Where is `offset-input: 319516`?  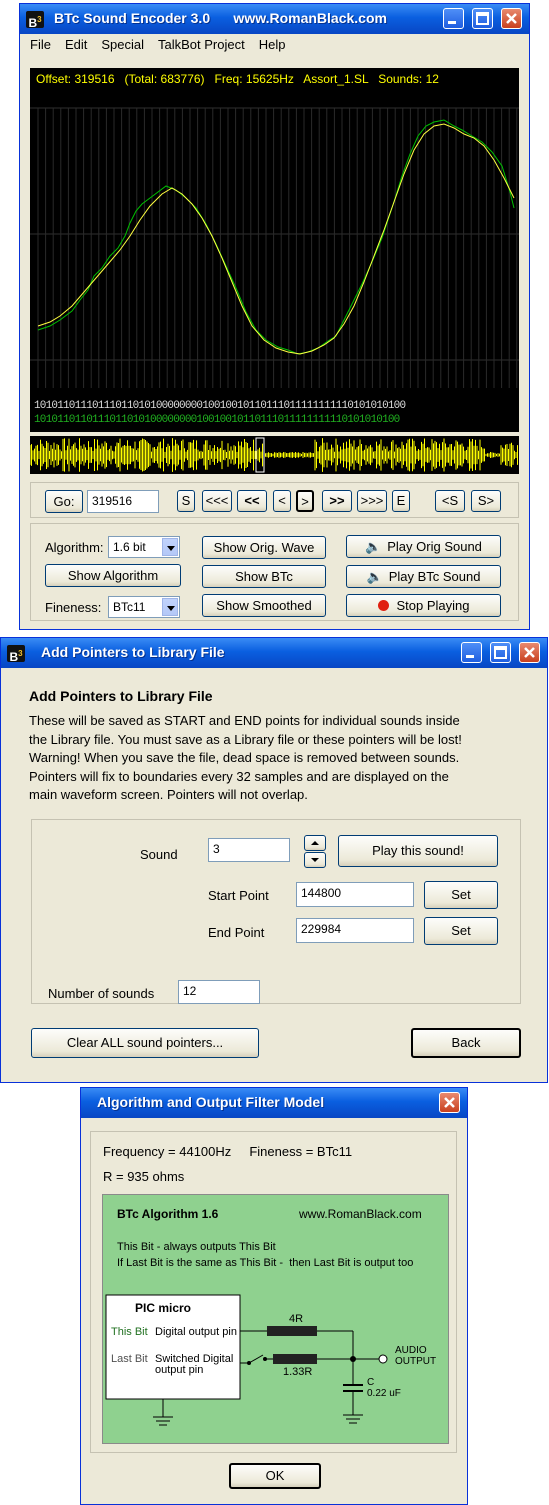 offset-input: 319516 is located at coordinates (123, 501).